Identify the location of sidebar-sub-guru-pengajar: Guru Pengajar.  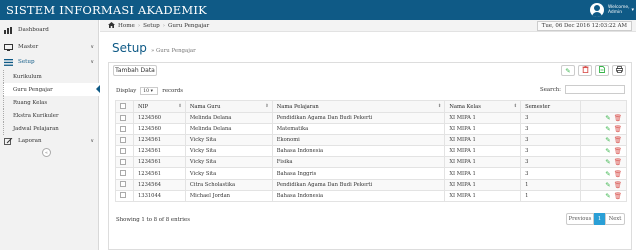
(51, 89).